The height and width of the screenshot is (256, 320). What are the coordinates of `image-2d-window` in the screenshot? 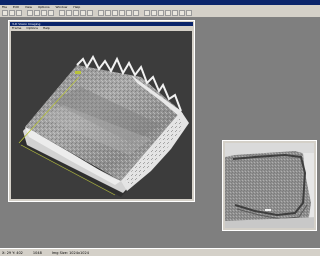 It's located at (269, 185).